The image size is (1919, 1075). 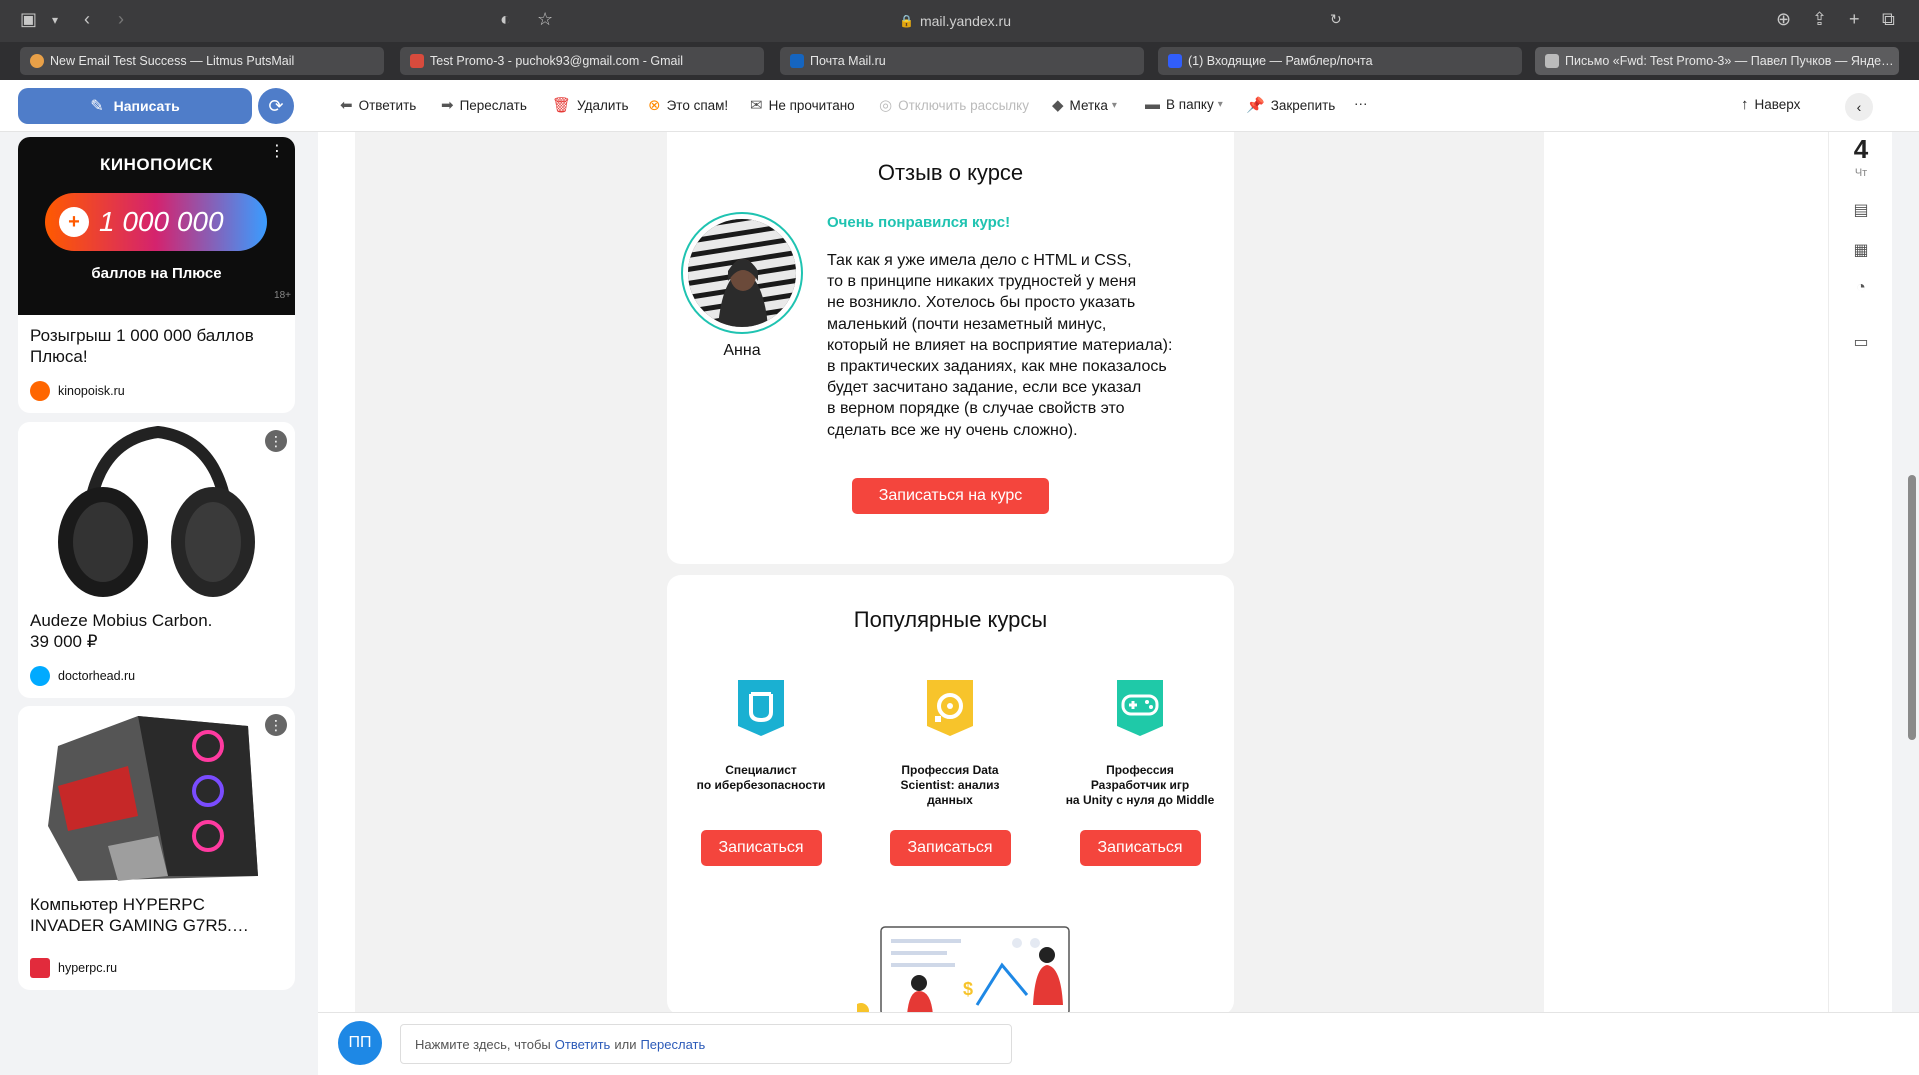 What do you see at coordinates (848, 61) in the screenshot?
I see `tab-label: Почта Mail.ru` at bounding box center [848, 61].